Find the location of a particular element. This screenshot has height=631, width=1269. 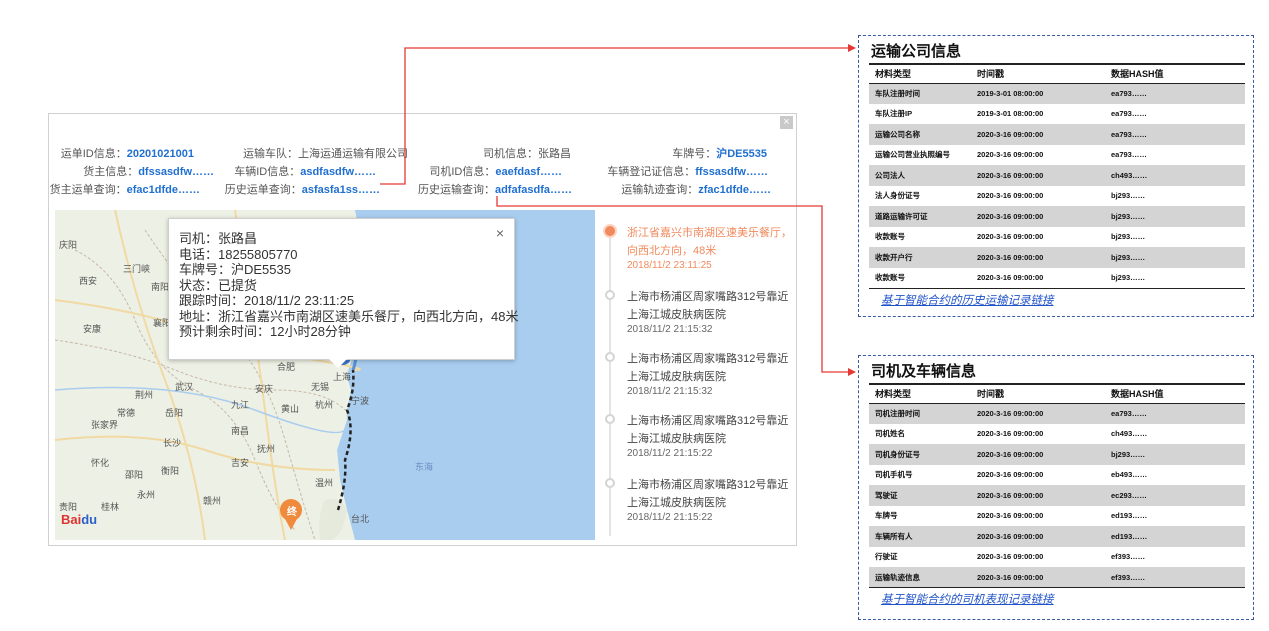

sea-label: 东海 is located at coordinates (424, 467).